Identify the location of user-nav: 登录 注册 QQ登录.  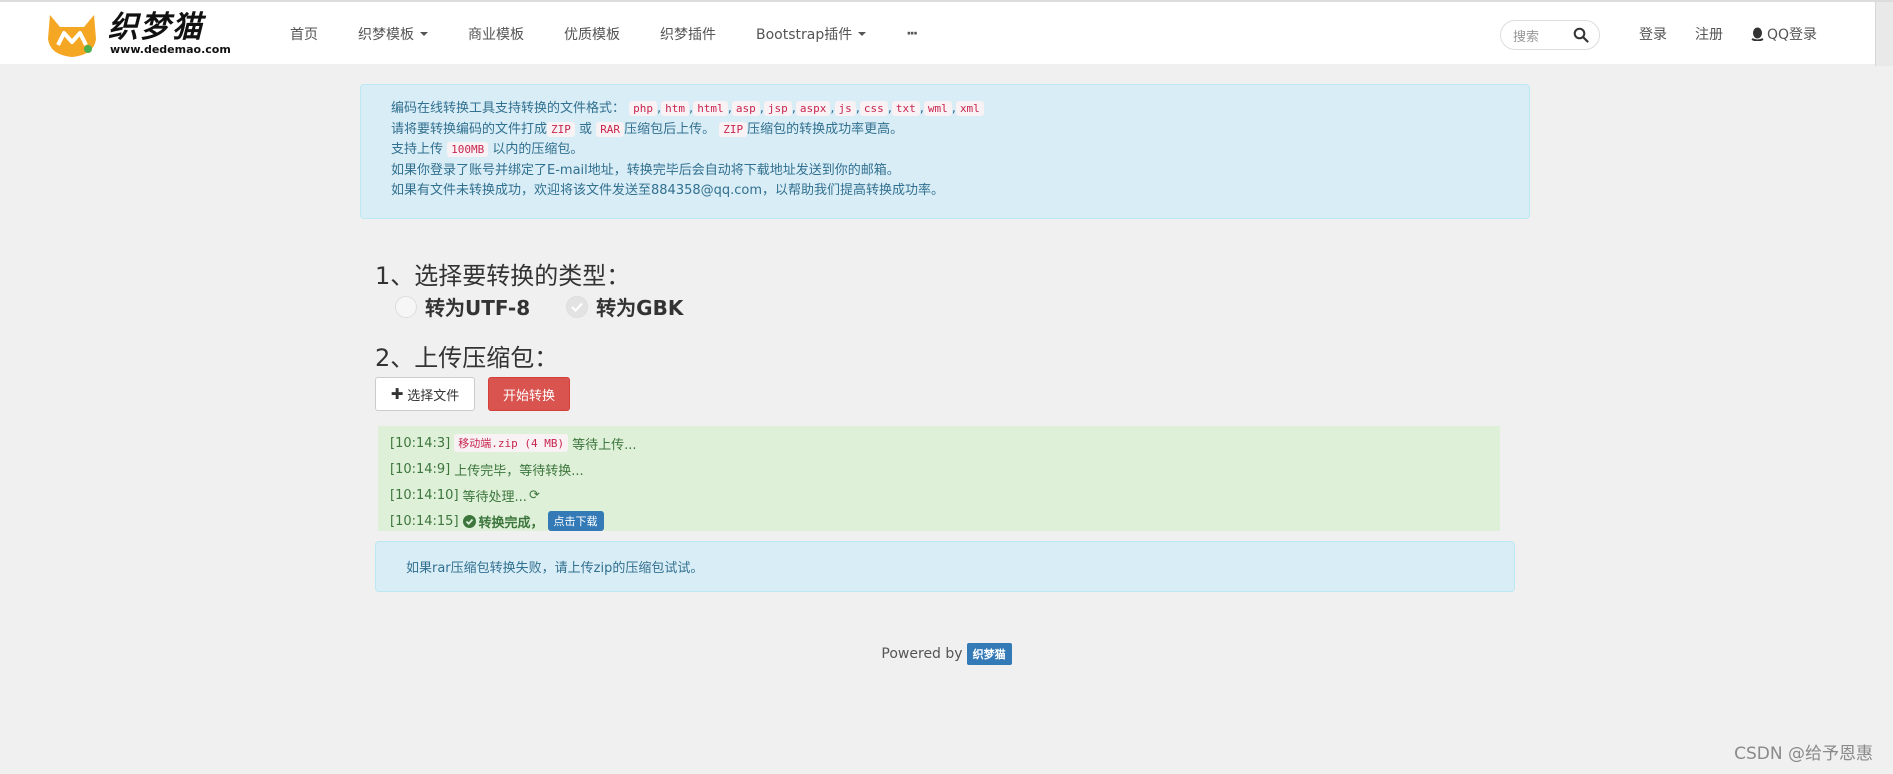
(1728, 34).